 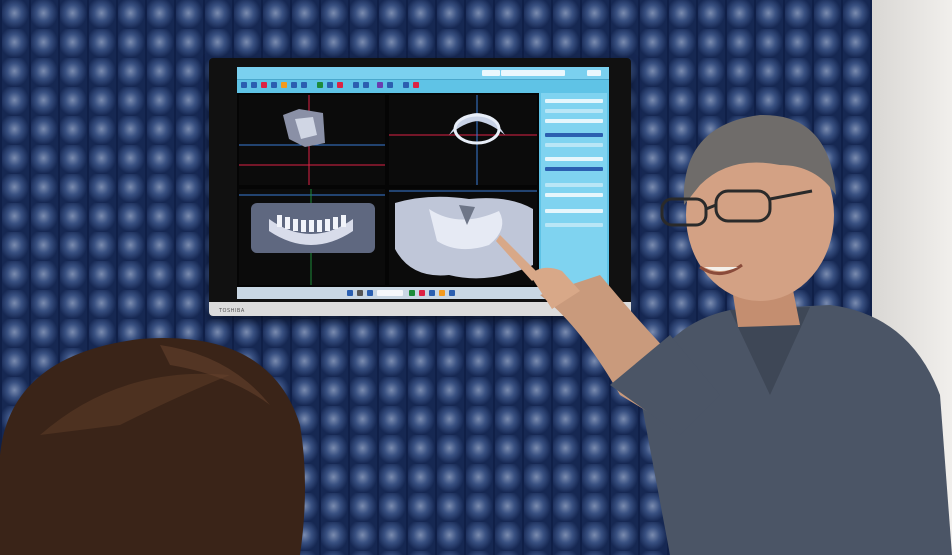 I want to click on toolbar, so click(x=387, y=85).